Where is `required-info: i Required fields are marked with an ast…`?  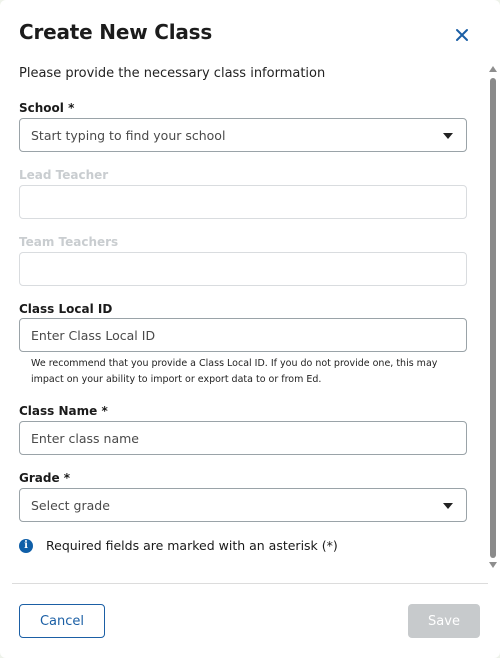 required-info: i Required fields are marked with an ast… is located at coordinates (178, 545).